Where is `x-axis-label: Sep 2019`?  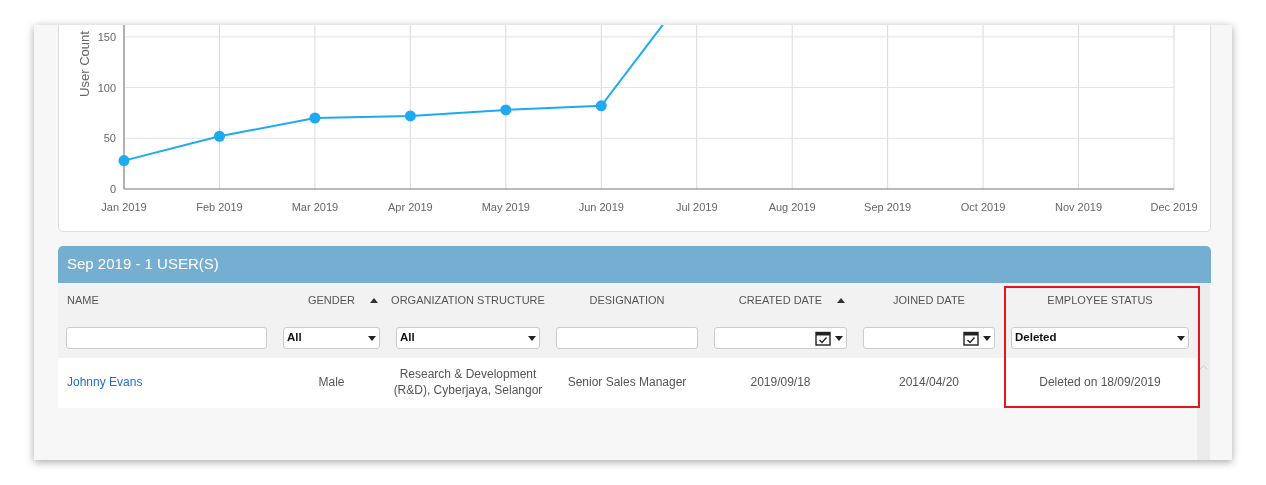
x-axis-label: Sep 2019 is located at coordinates (888, 207).